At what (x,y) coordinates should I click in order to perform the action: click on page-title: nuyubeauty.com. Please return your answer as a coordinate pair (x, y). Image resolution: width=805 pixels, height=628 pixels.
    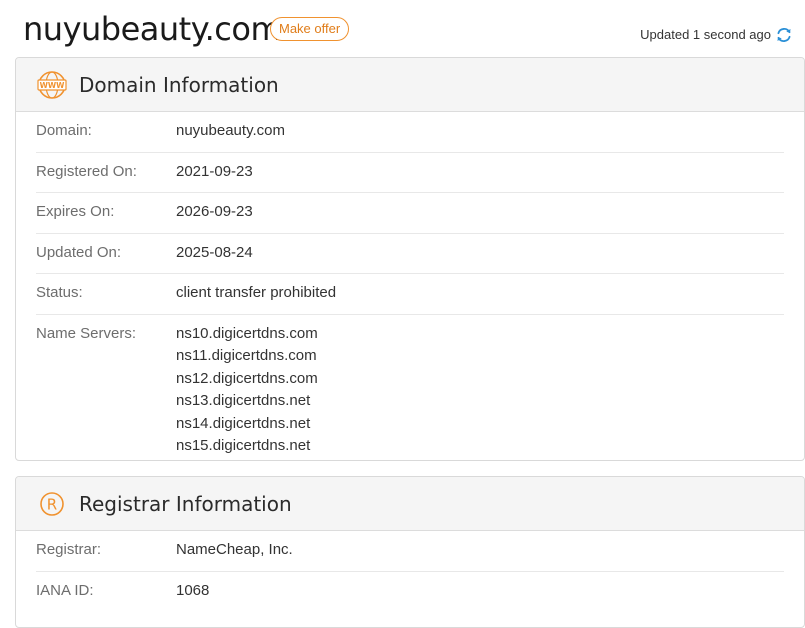
    Looking at the image, I should click on (152, 29).